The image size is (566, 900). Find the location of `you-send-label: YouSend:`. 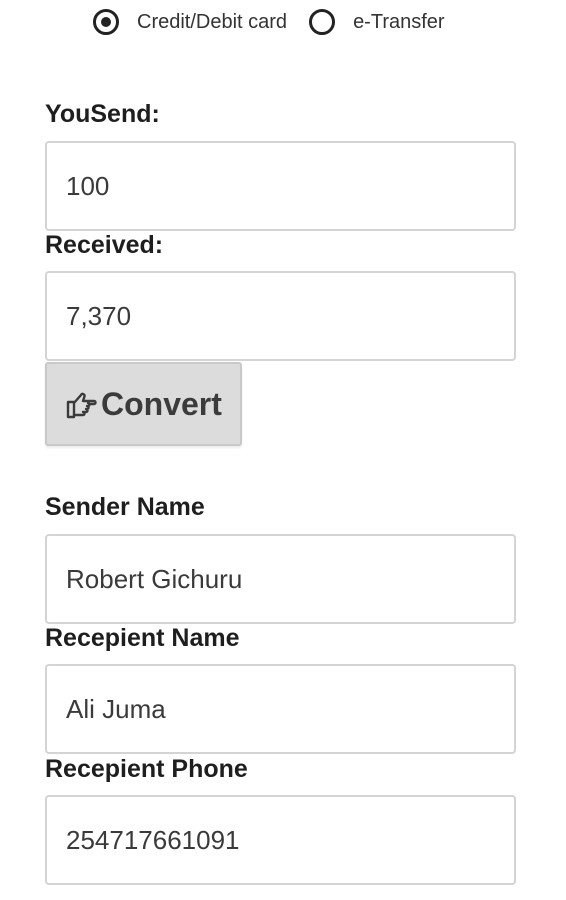

you-send-label: YouSend: is located at coordinates (102, 114).